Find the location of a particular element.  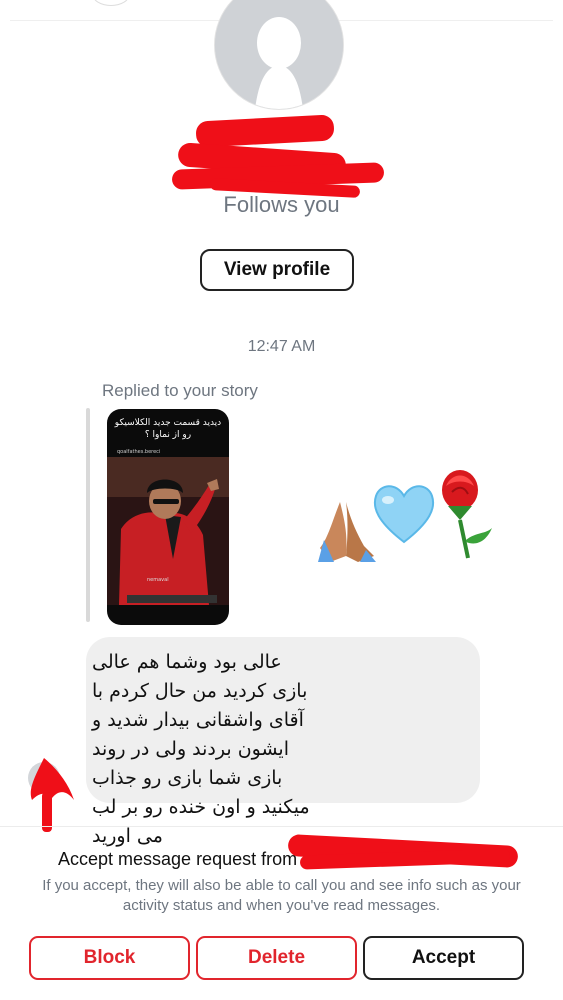

story-photo-art is located at coordinates (168, 531).